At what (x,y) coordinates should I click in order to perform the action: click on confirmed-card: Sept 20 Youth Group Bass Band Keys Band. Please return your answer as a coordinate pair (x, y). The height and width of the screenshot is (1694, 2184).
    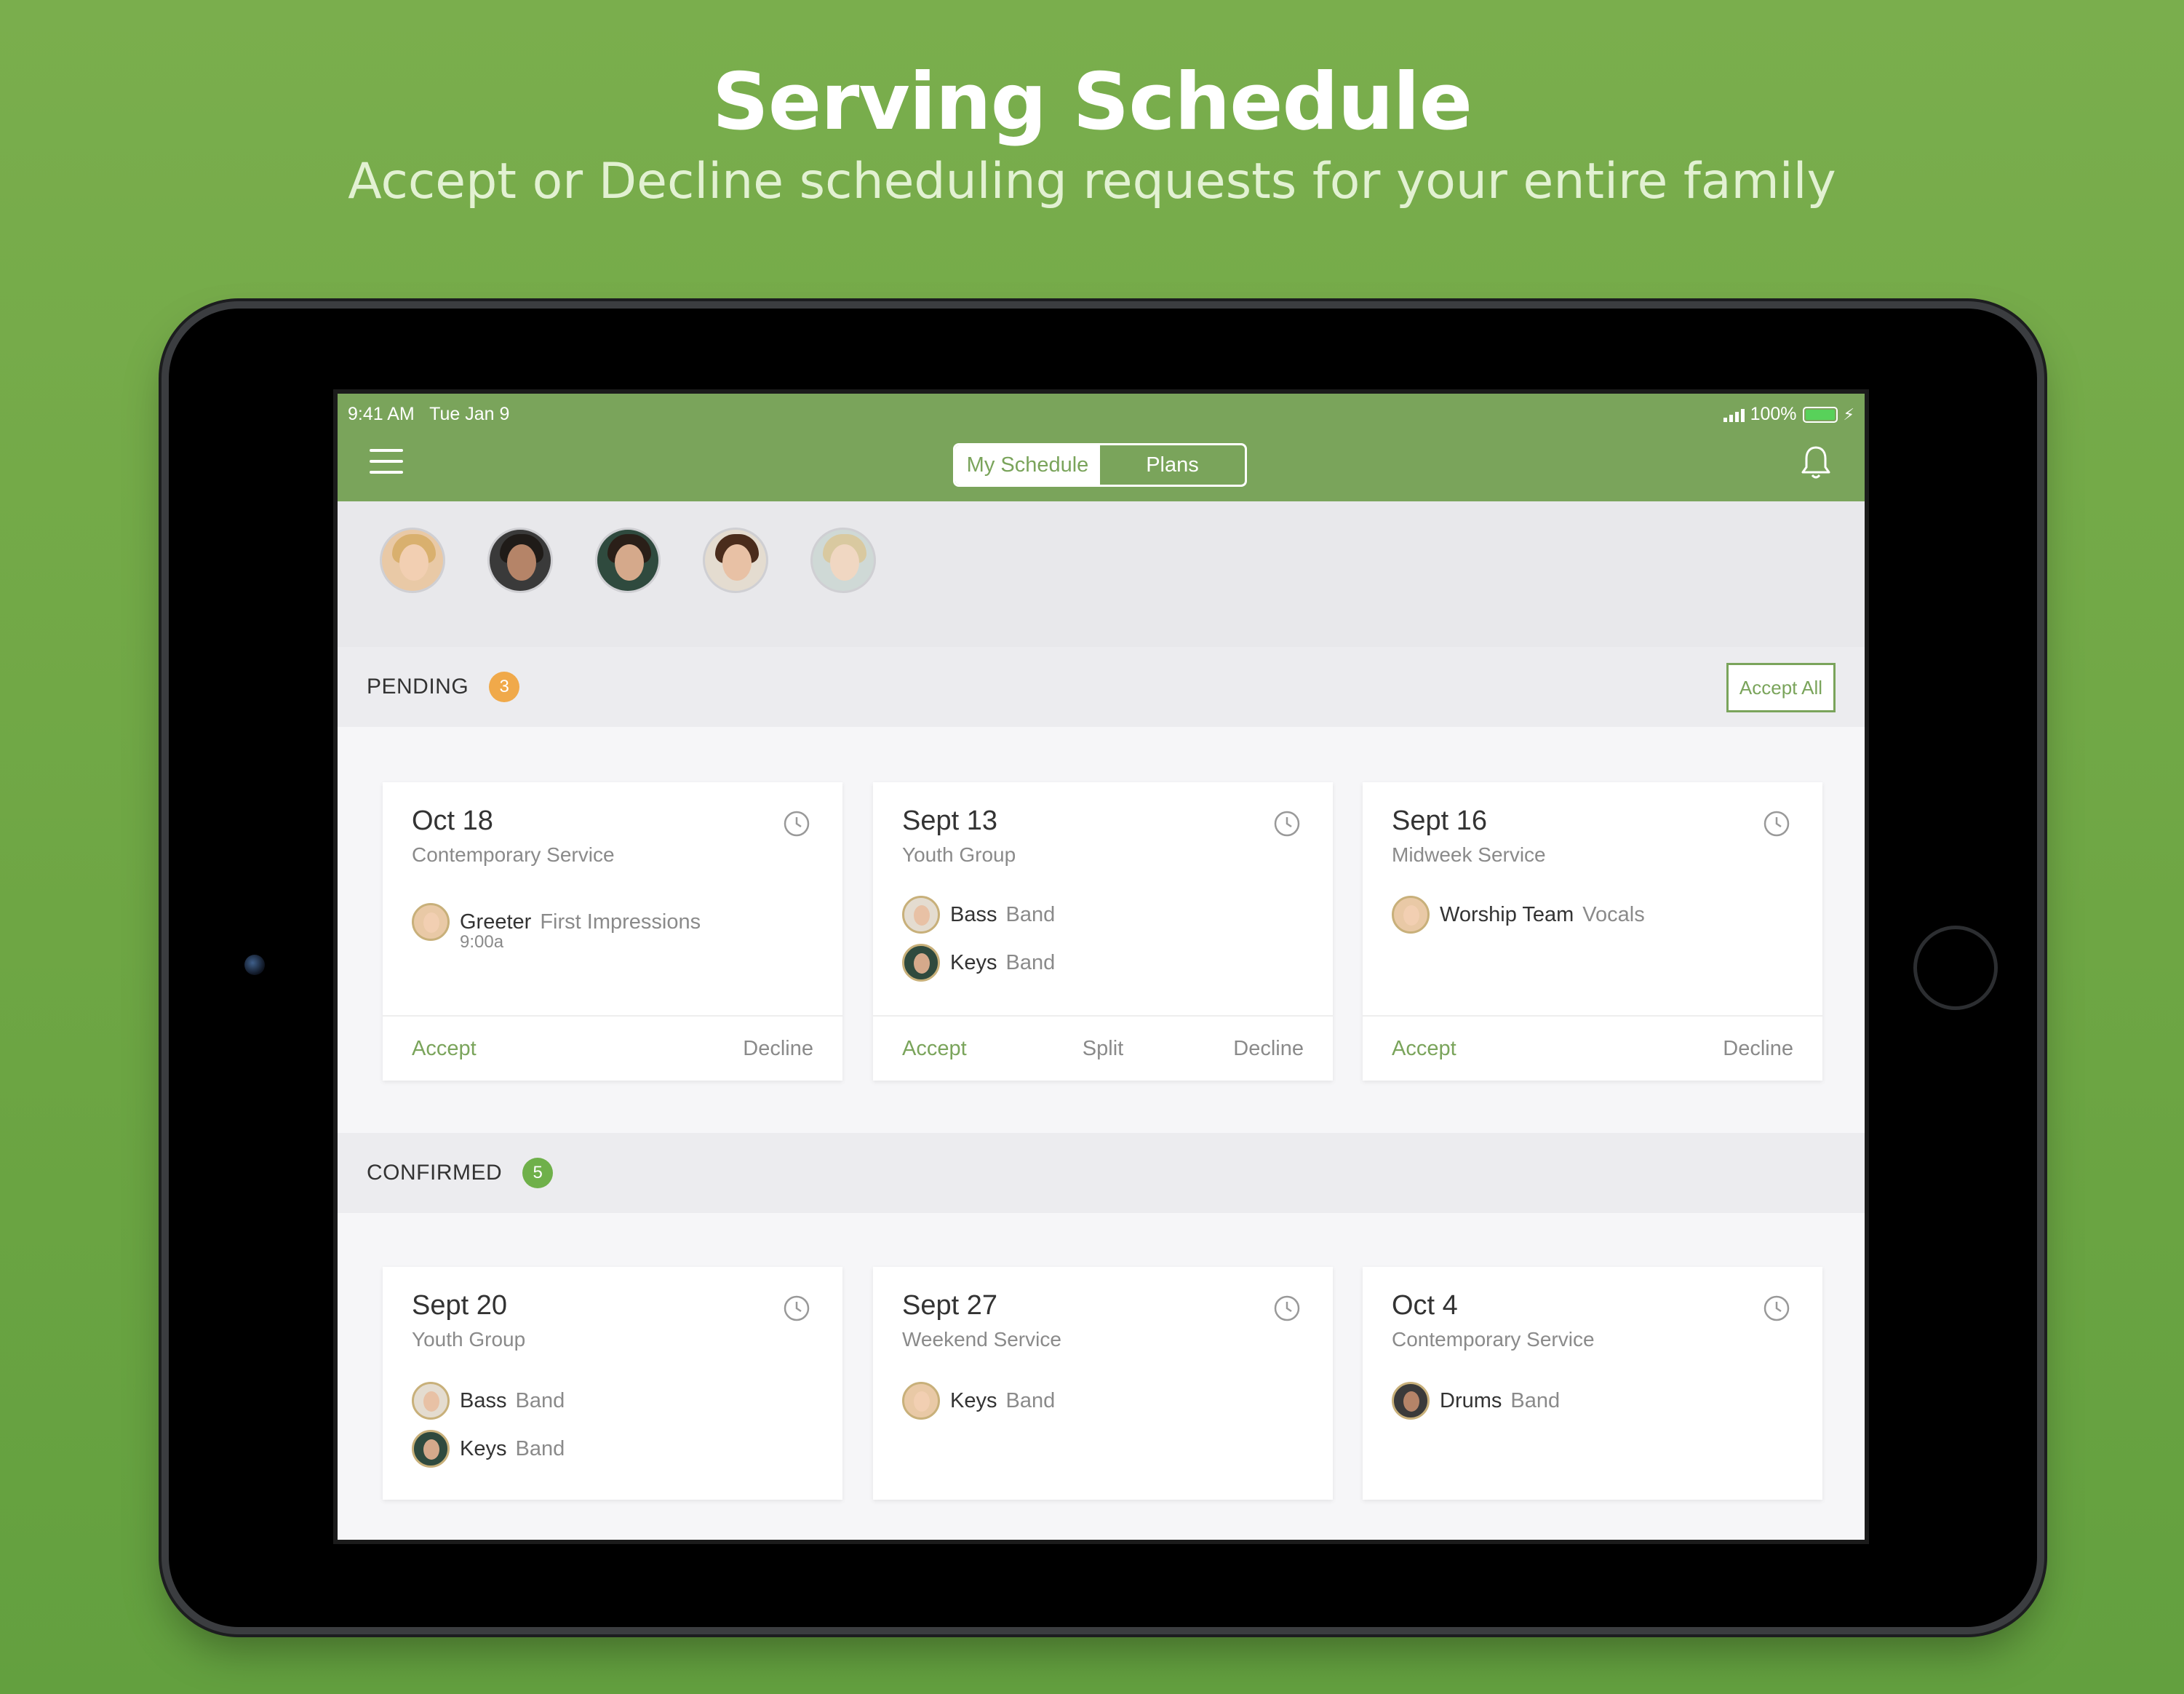
    Looking at the image, I should click on (612, 1383).